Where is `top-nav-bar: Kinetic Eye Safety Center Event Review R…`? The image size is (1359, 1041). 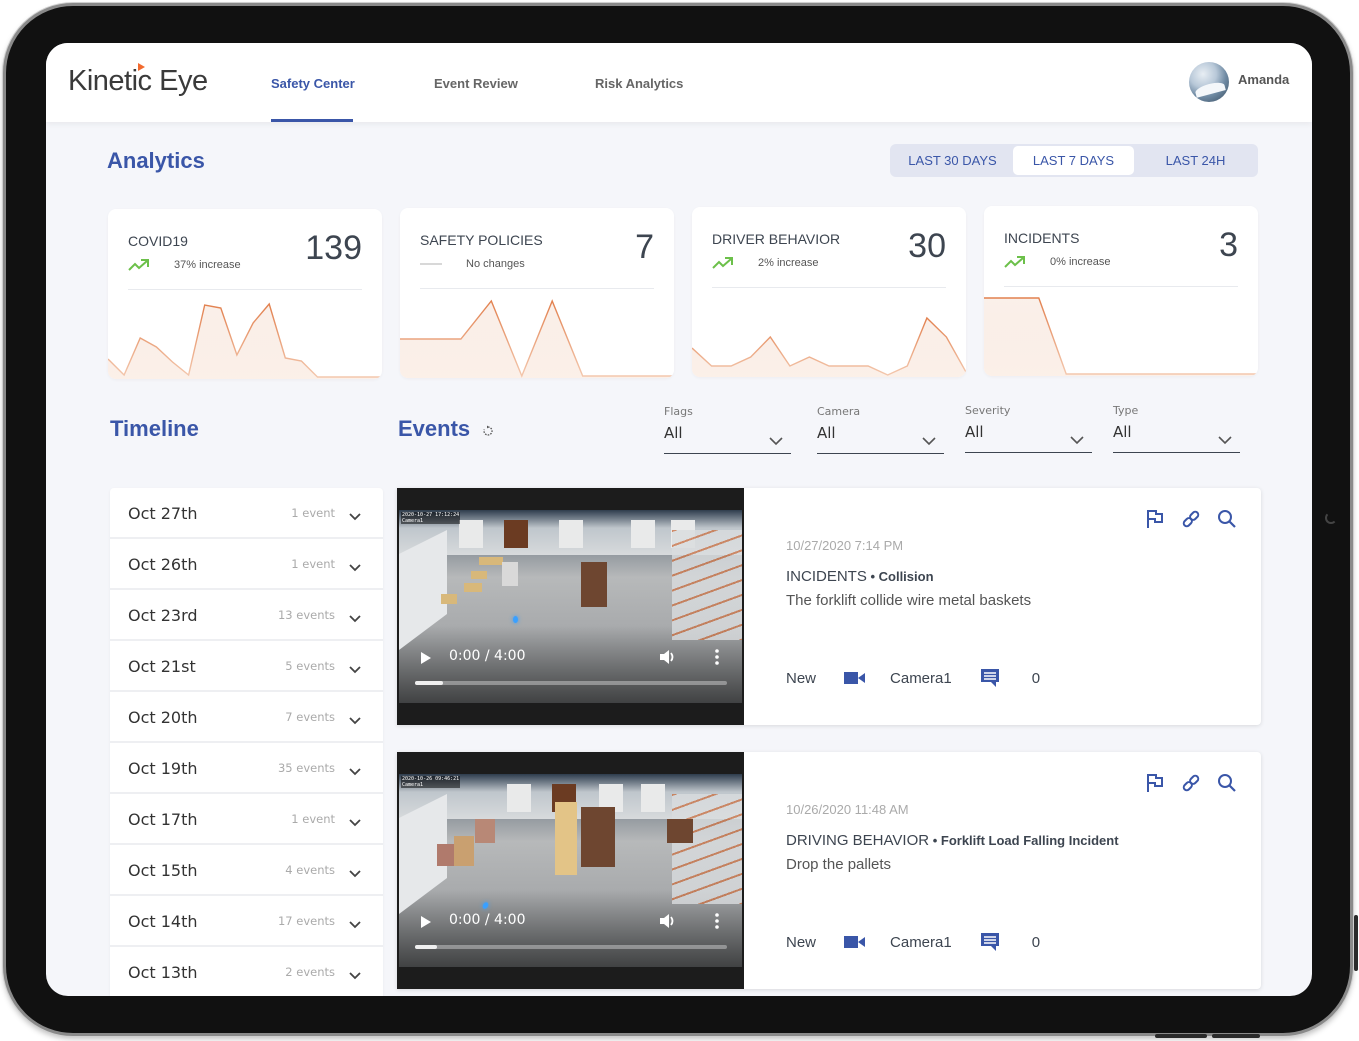 top-nav-bar: Kinetic Eye Safety Center Event Review R… is located at coordinates (679, 82).